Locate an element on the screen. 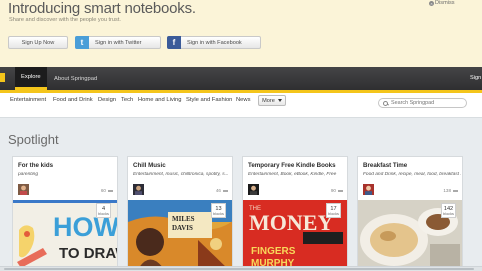 Image resolution: width=482 pixels, height=271 pixels. search-input is located at coordinates (426, 103).